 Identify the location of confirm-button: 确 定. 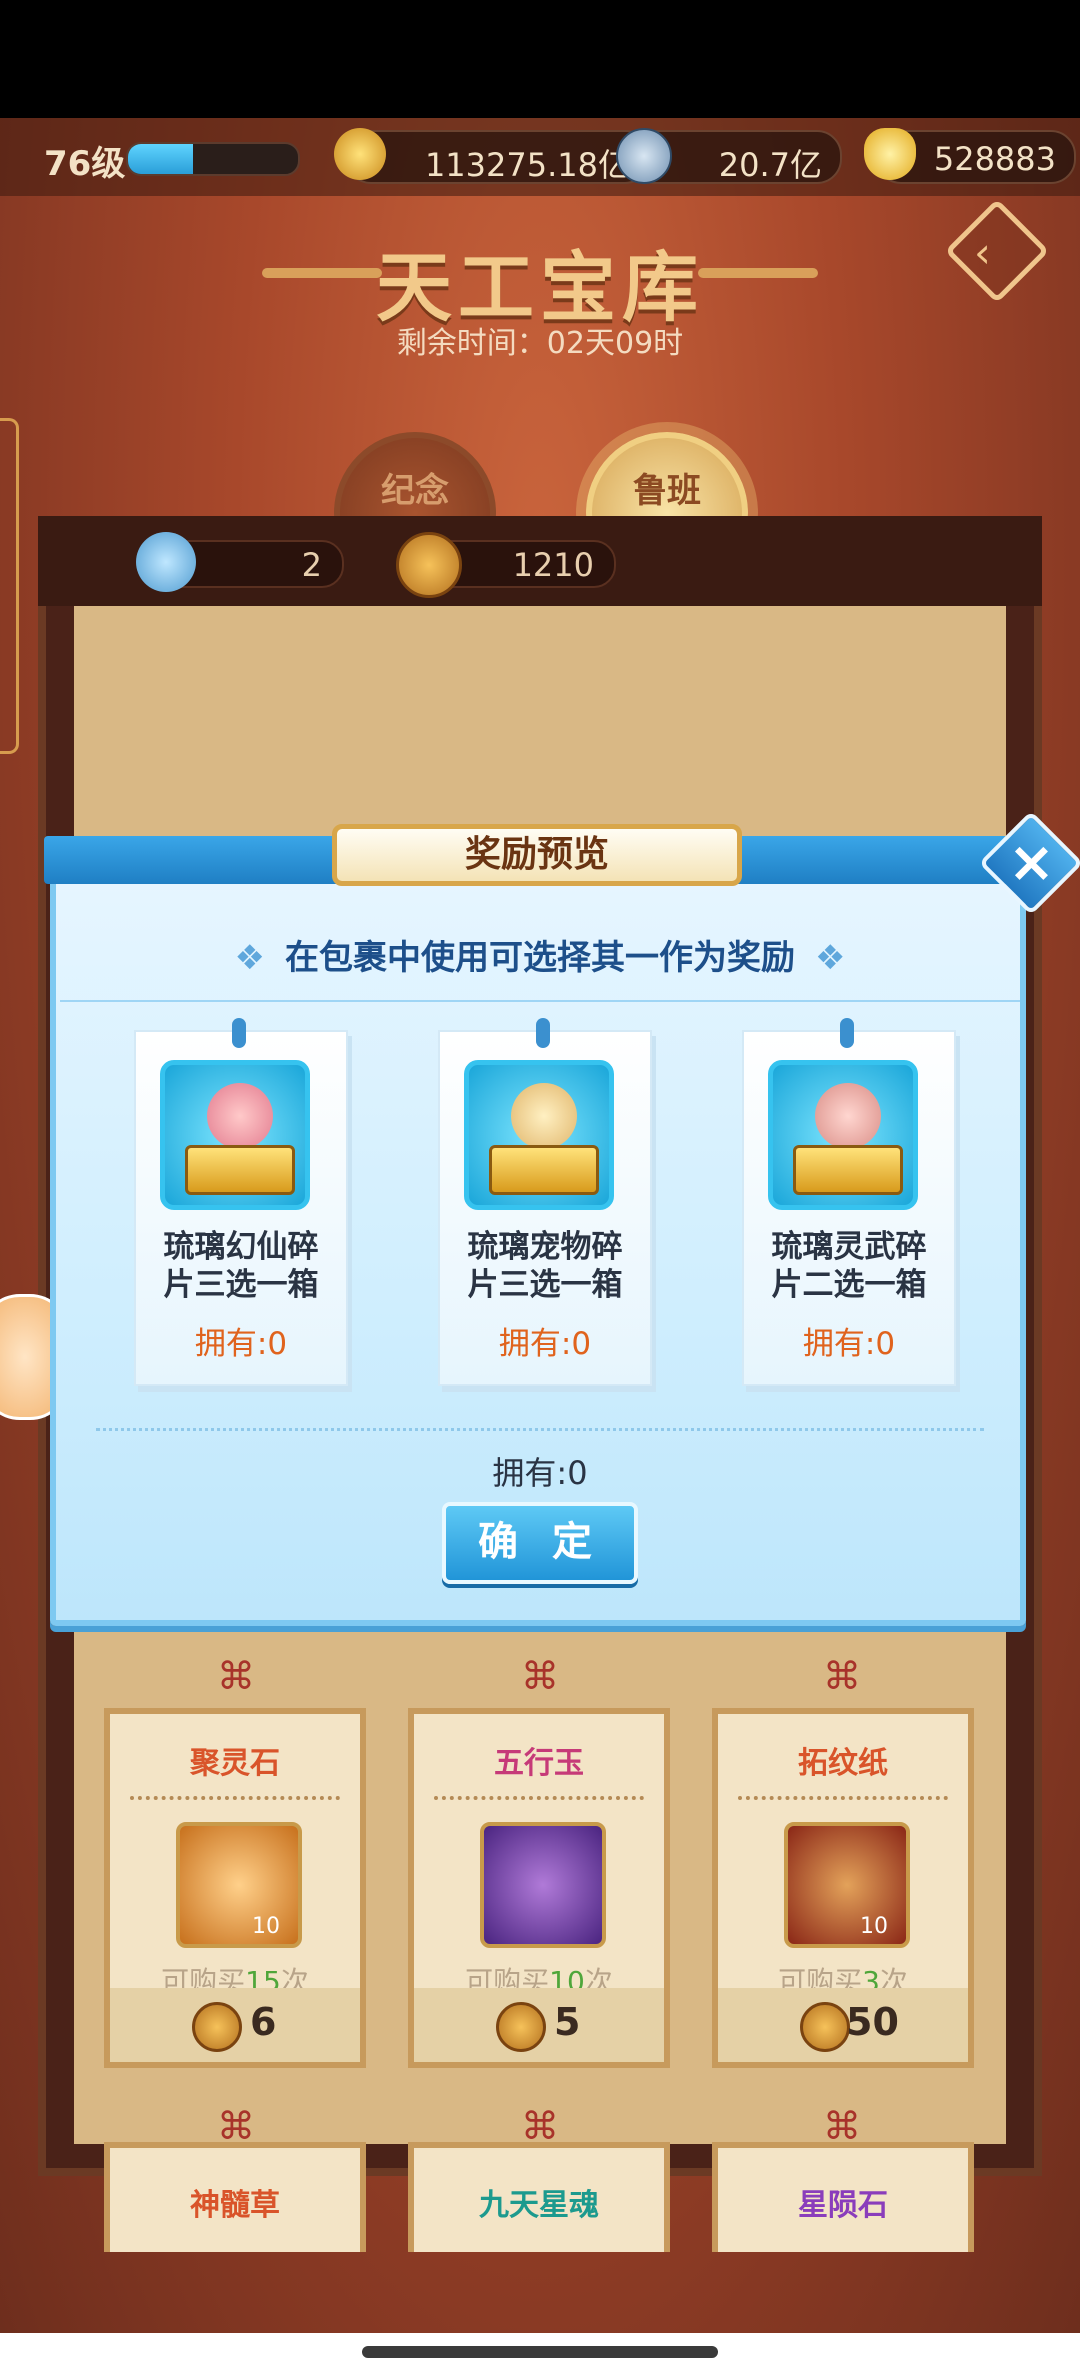
(540, 1543).